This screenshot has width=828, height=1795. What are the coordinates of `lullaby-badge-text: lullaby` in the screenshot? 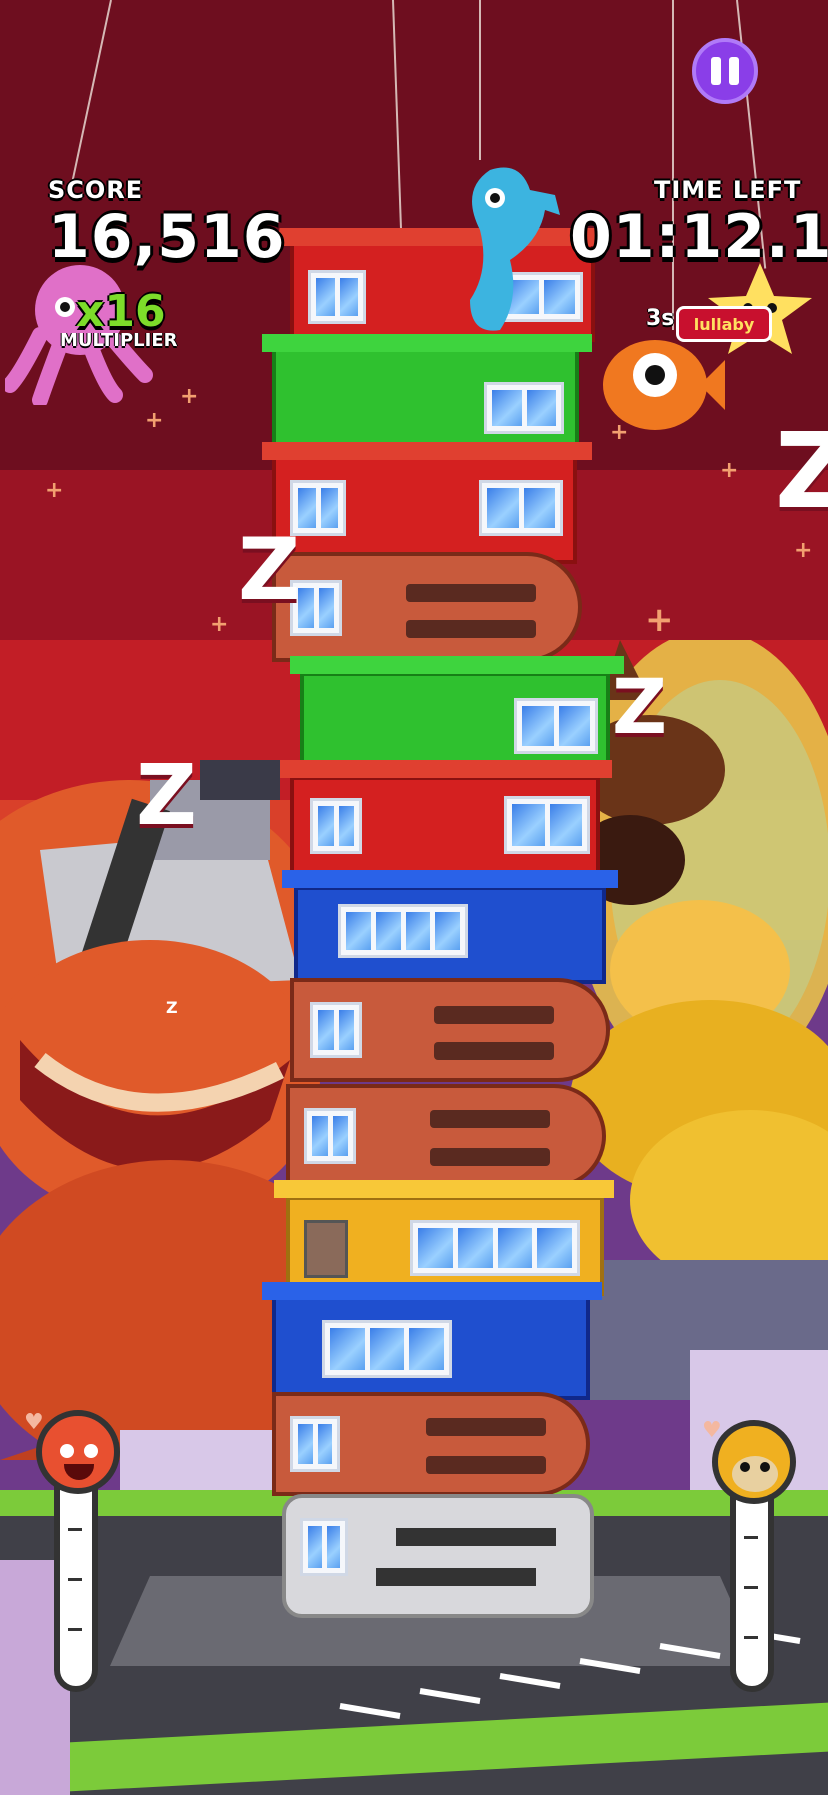 It's located at (724, 324).